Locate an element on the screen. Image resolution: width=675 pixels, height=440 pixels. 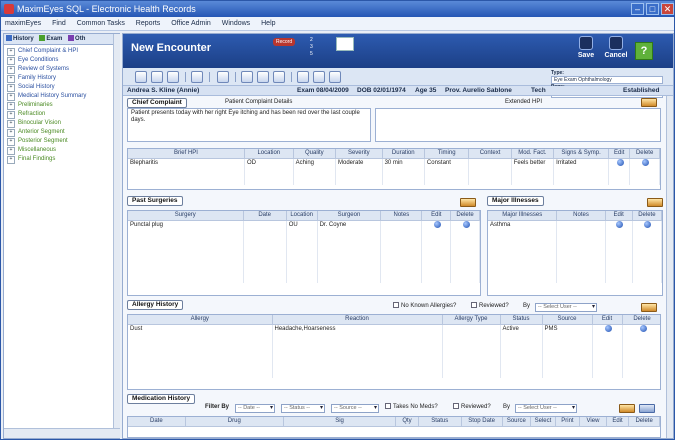
extended-hpi-field is located at coordinates (518, 125).